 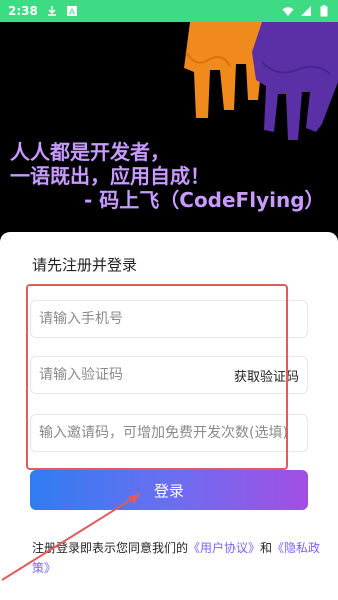 What do you see at coordinates (306, 11) in the screenshot?
I see `signal-icon` at bounding box center [306, 11].